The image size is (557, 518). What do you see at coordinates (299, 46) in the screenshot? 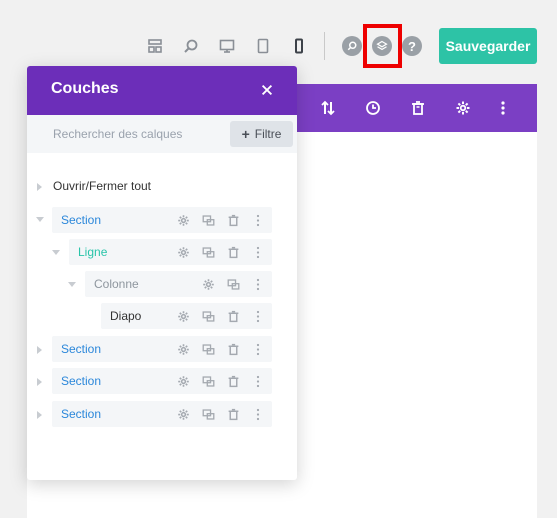
I see `phone-icon` at bounding box center [299, 46].